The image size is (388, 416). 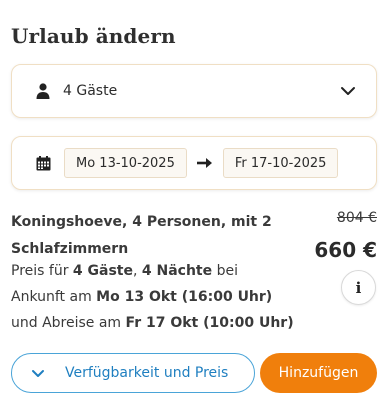 I want to click on person-icon, so click(x=43, y=91).